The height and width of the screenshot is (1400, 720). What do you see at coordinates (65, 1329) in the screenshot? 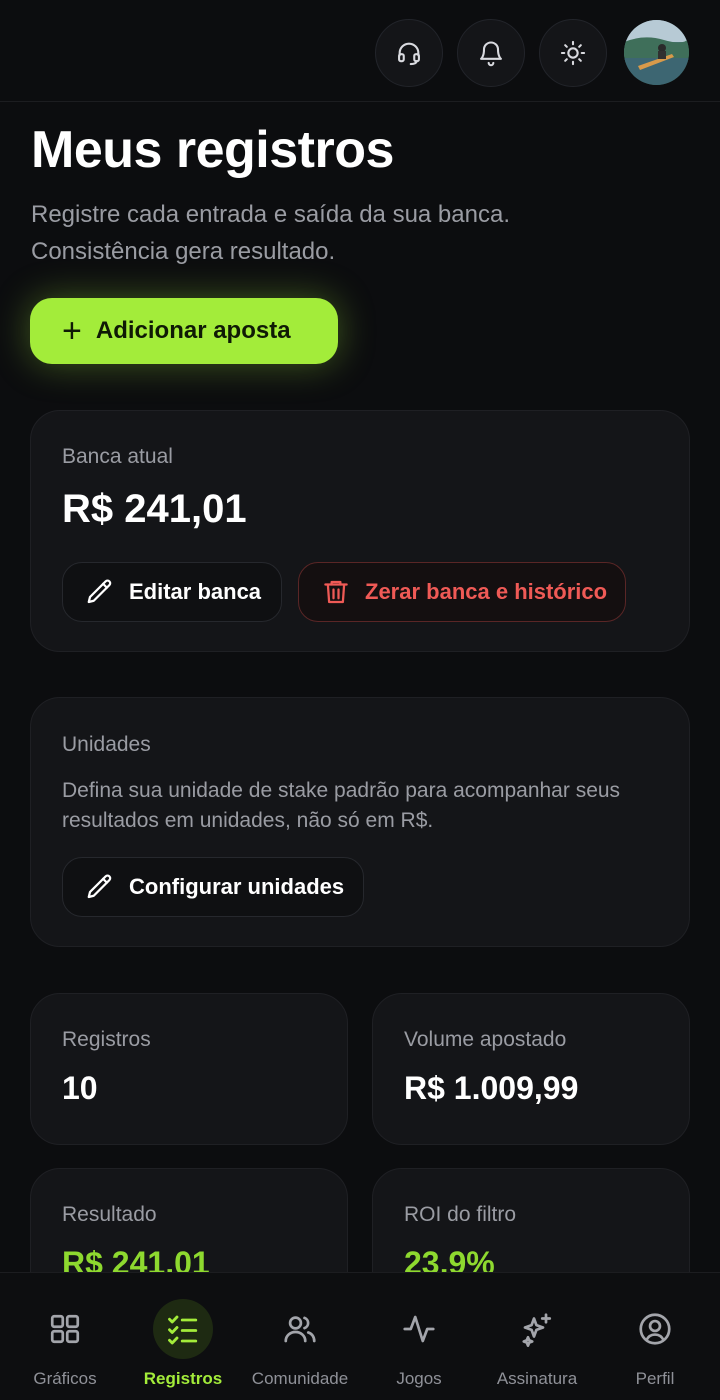
I see `grid-icon` at bounding box center [65, 1329].